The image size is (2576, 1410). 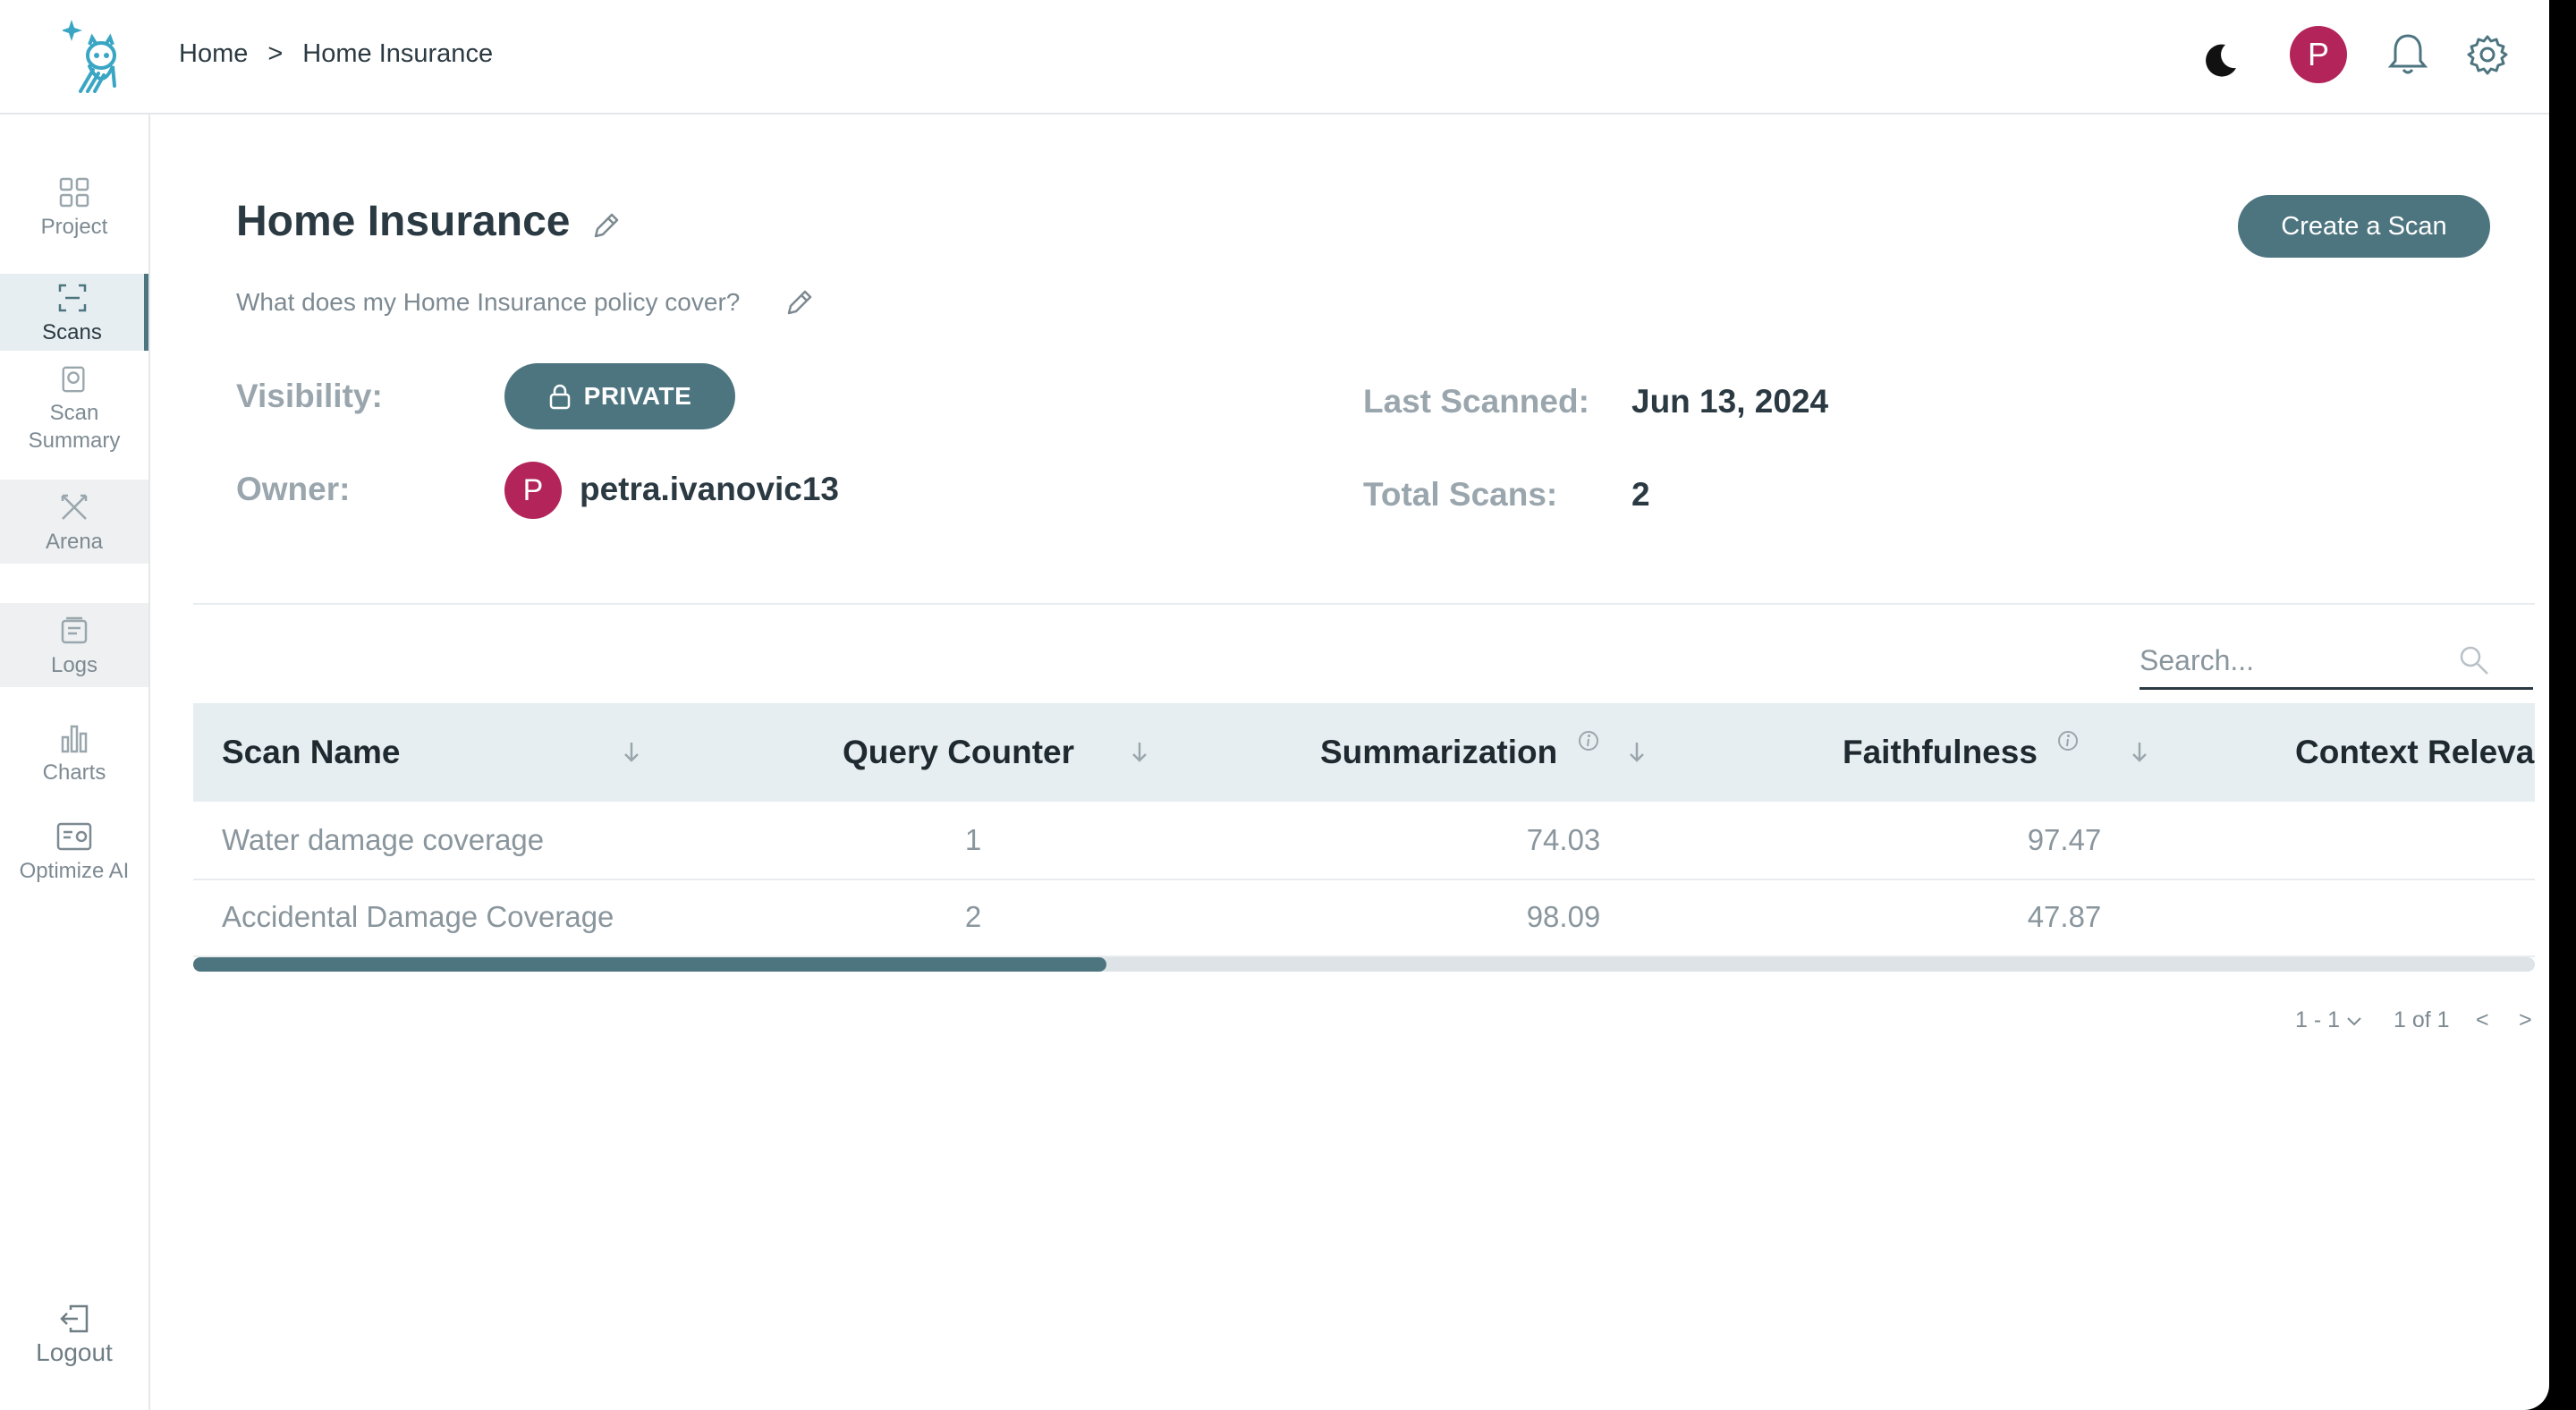 What do you see at coordinates (1364, 604) in the screenshot?
I see `section-divider` at bounding box center [1364, 604].